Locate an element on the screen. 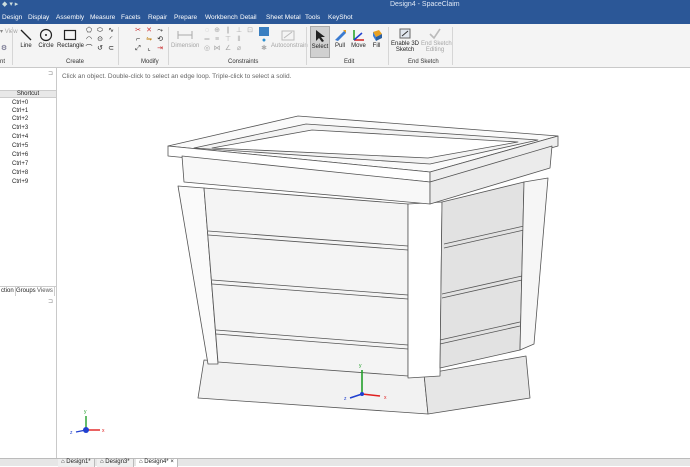 This screenshot has width=690, height=467. dimension-button: Dimension is located at coordinates (185, 38).